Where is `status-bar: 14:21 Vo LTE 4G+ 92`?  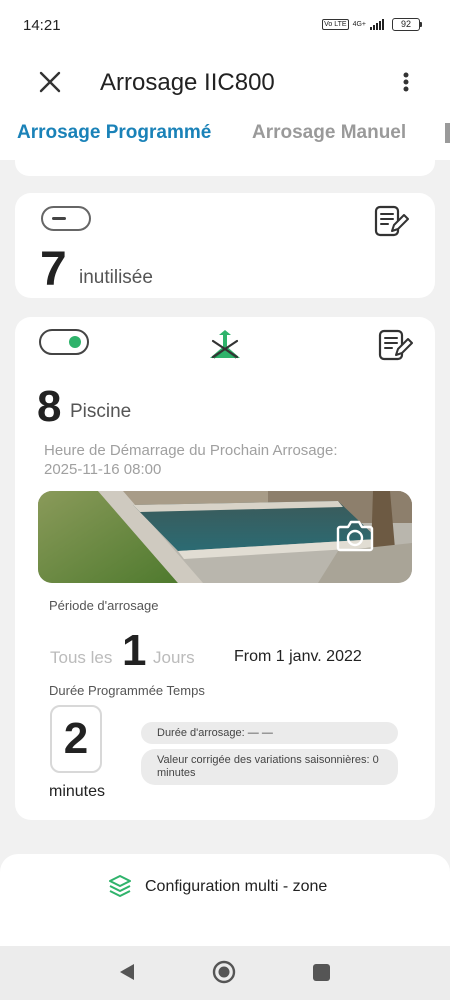
status-bar: 14:21 Vo LTE 4G+ 92 is located at coordinates (225, 26).